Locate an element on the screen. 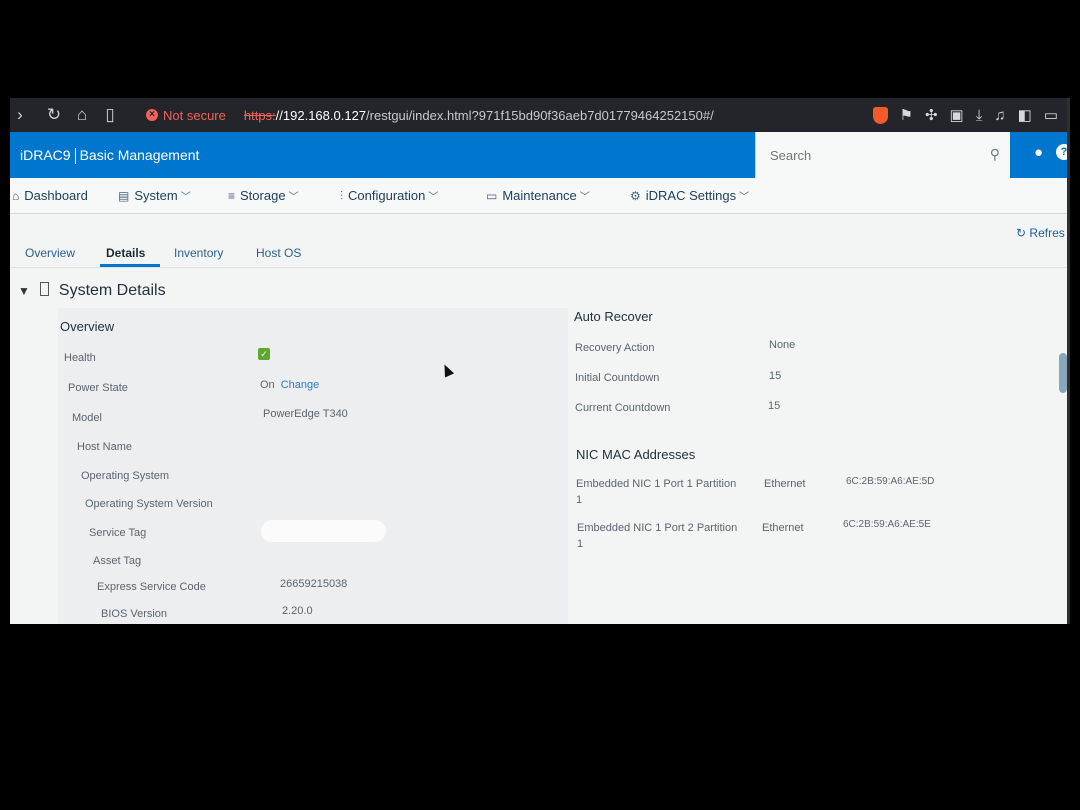  wallet-icon: ▭ is located at coordinates (1051, 115).